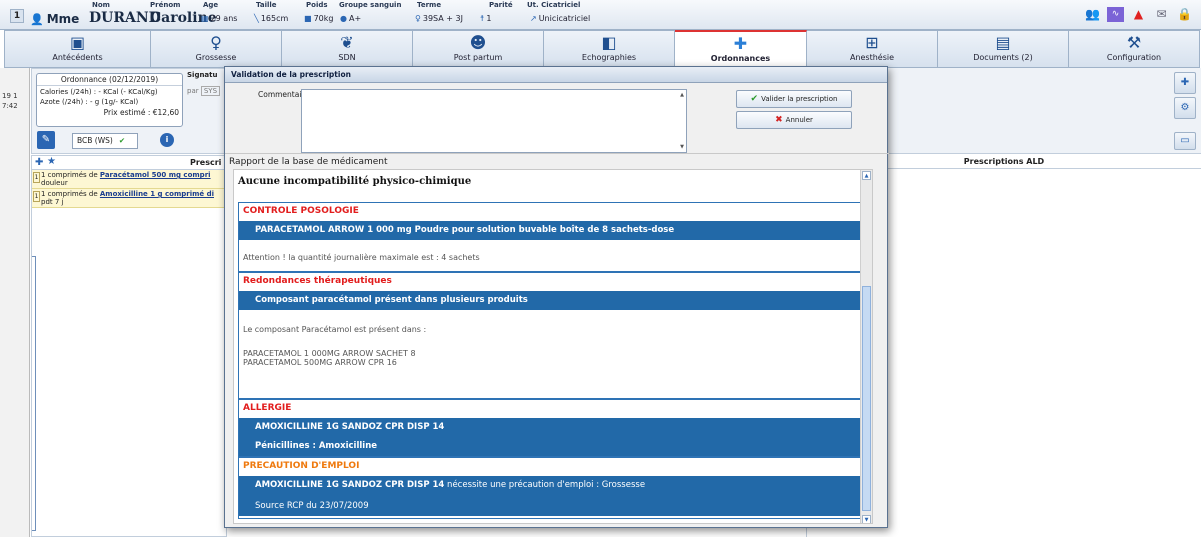 Image resolution: width=1201 pixels, height=537 pixels. I want to click on par-value: SYS, so click(210, 91).